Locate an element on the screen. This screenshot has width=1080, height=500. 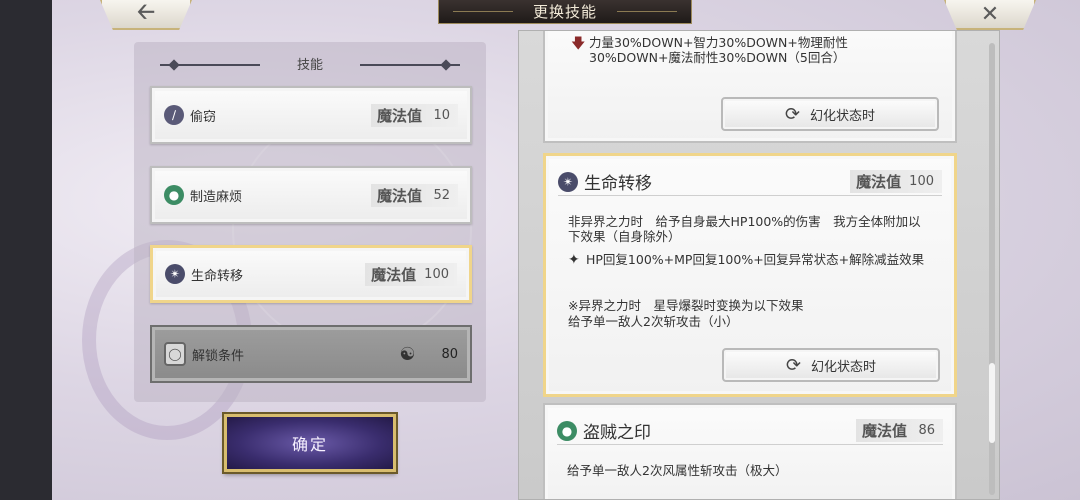
card-title: 生命转移 is located at coordinates (618, 184).